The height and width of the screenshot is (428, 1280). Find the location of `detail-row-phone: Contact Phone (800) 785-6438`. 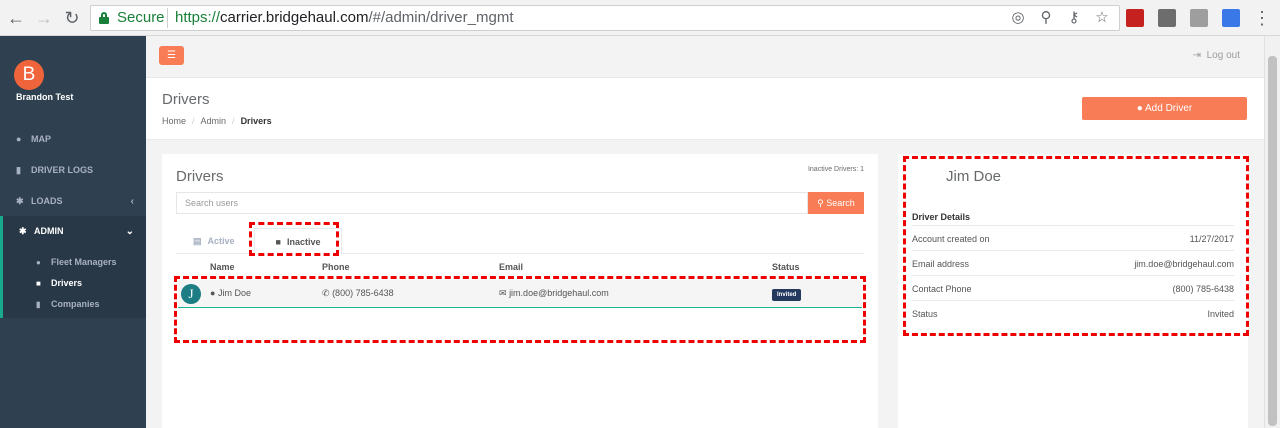

detail-row-phone: Contact Phone (800) 785-6438 is located at coordinates (1073, 287).